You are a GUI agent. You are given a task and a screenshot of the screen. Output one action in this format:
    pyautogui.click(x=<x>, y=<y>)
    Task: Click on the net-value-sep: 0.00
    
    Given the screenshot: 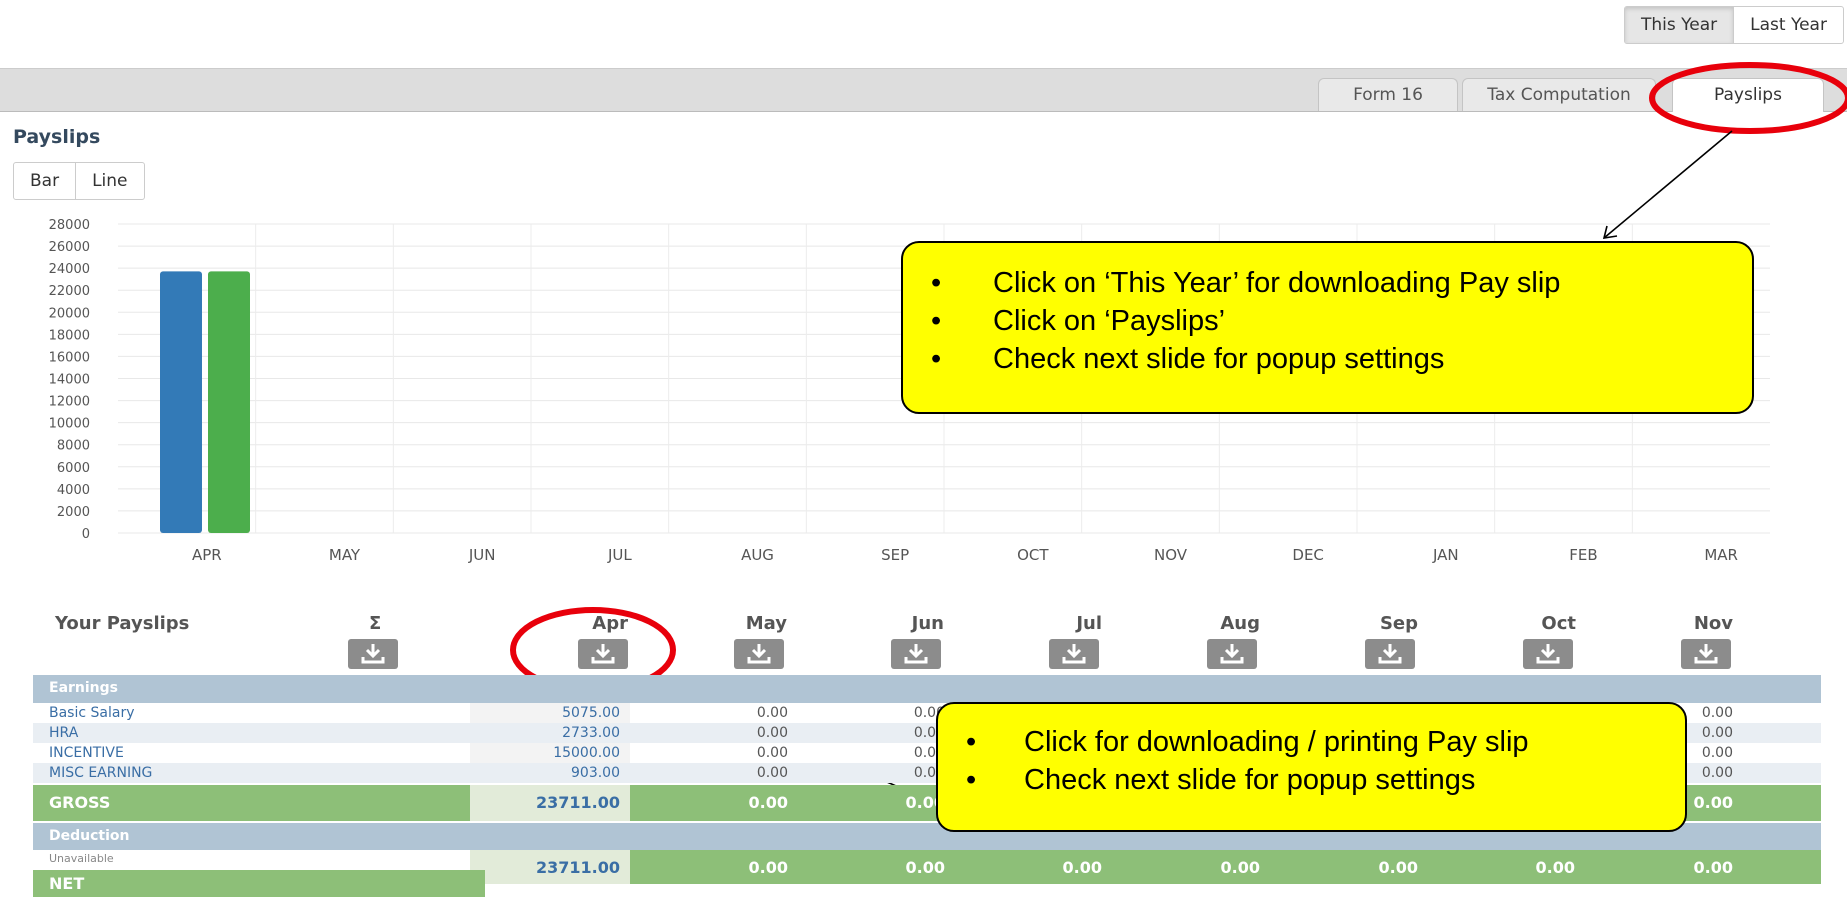 What is the action you would take?
    pyautogui.click(x=1398, y=867)
    